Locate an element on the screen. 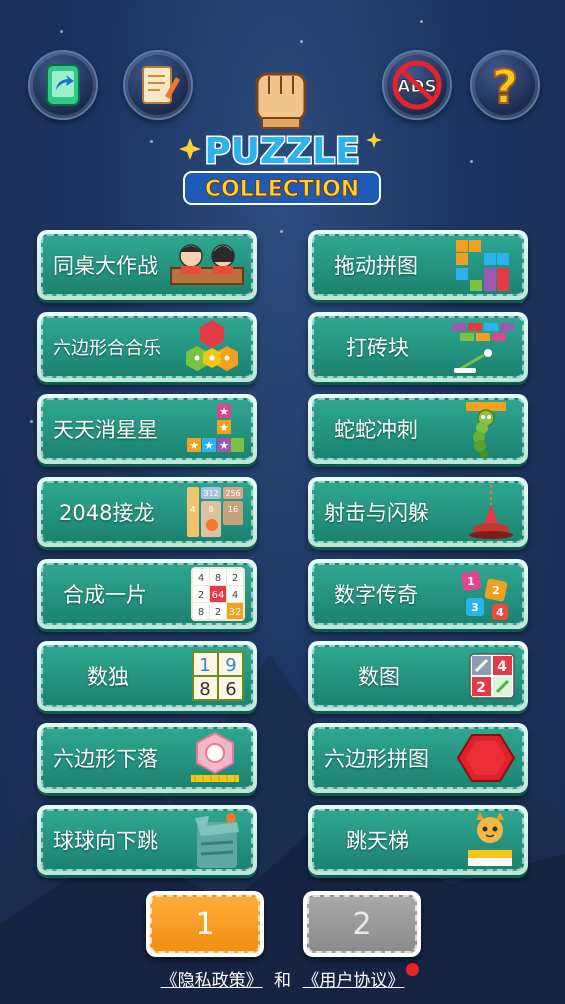  game-2048-button: 2048接龙 312 256 16 8 4 is located at coordinates (147, 512).